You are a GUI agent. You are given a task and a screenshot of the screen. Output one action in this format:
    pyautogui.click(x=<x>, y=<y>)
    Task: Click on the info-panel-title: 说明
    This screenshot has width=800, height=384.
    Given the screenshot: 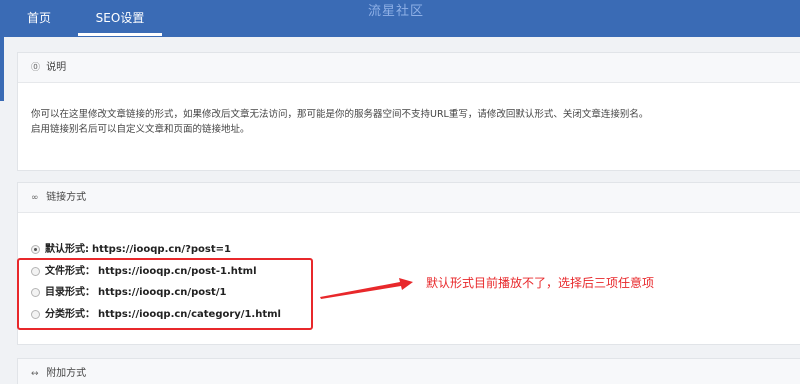 What is the action you would take?
    pyautogui.click(x=56, y=67)
    